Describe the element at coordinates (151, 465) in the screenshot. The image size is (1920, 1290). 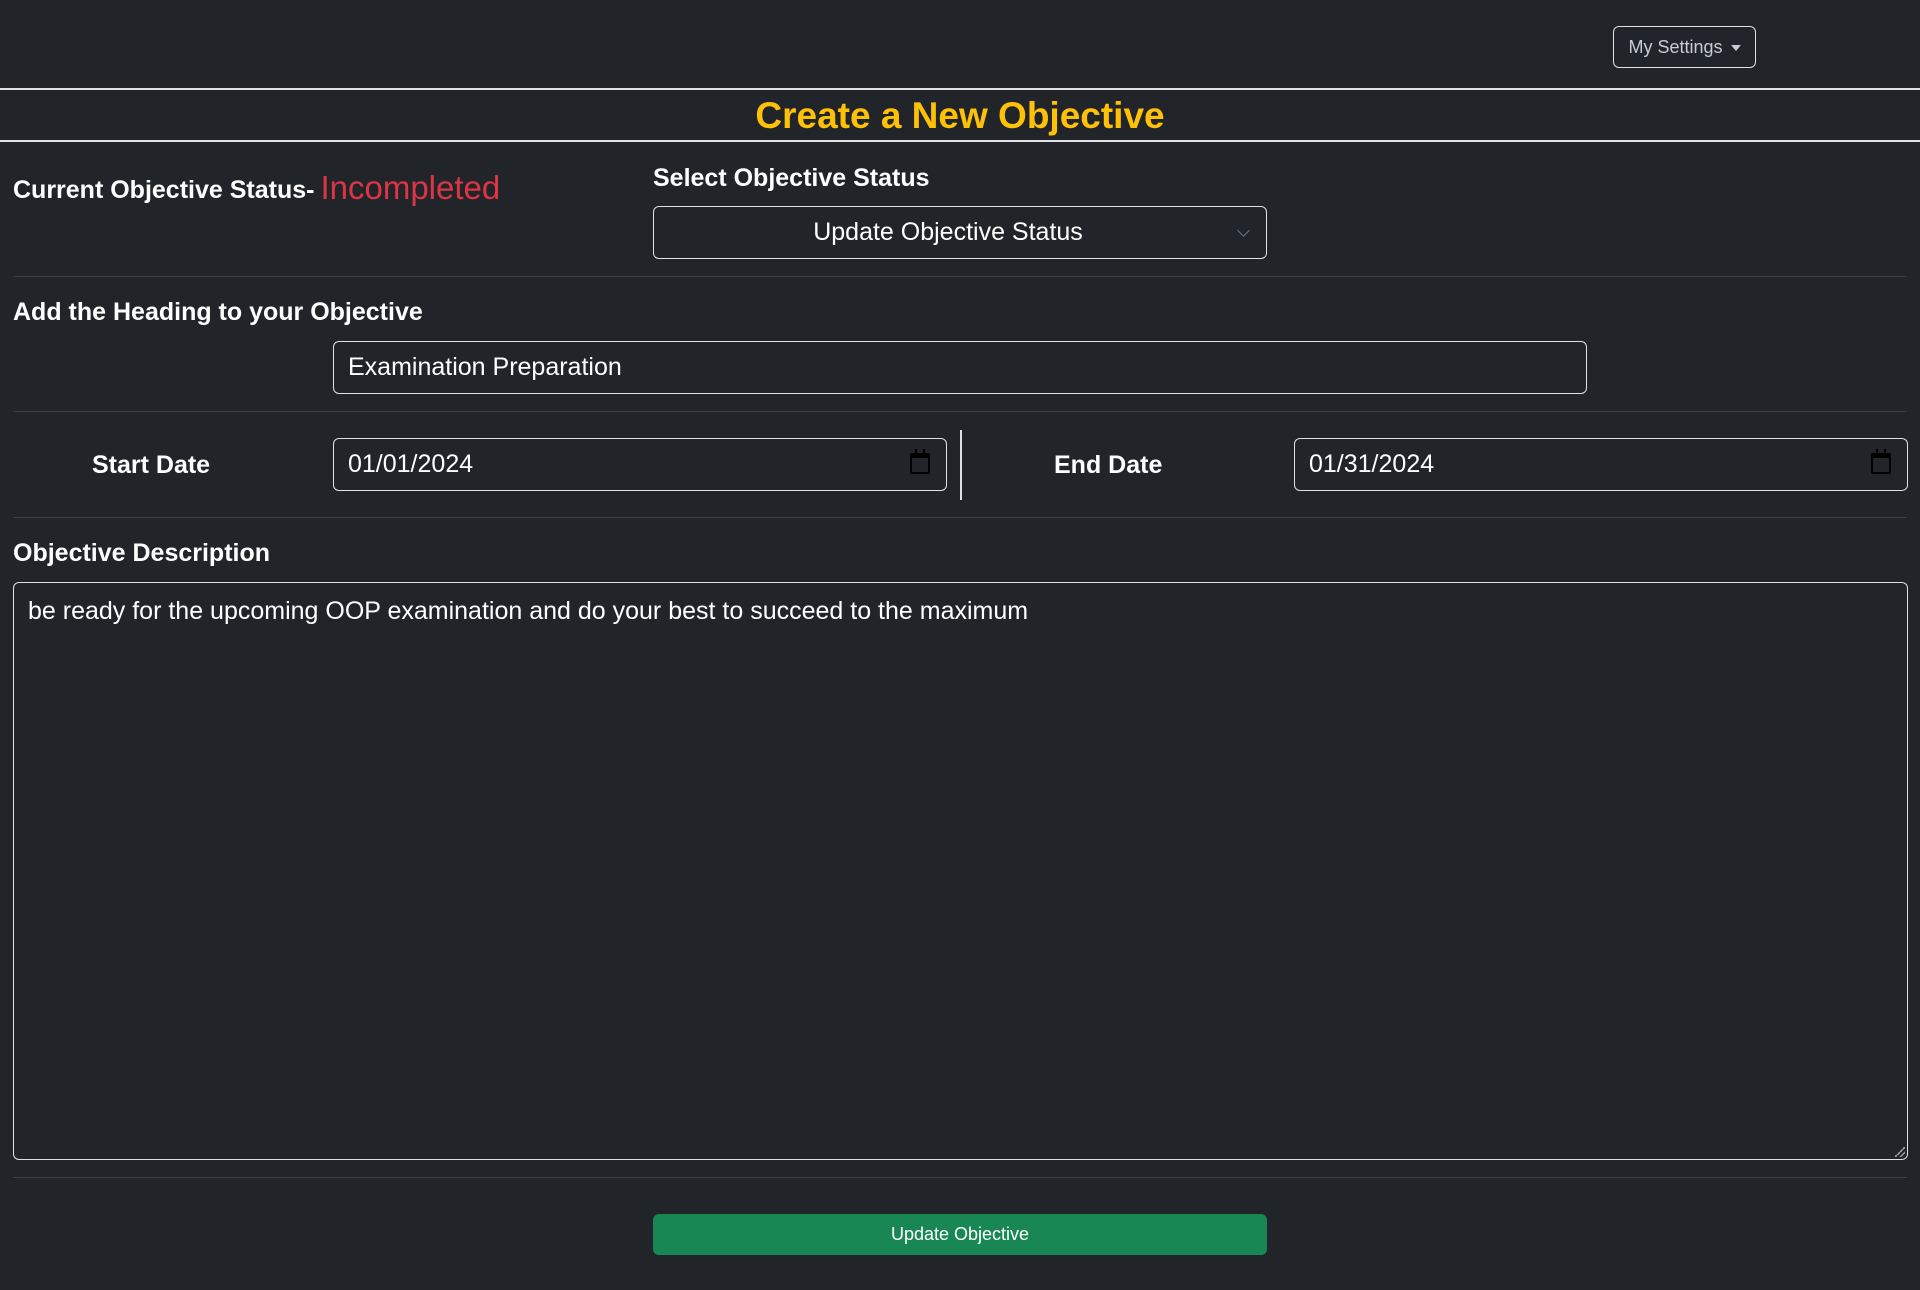
I see `start-date-label: Start Date` at that location.